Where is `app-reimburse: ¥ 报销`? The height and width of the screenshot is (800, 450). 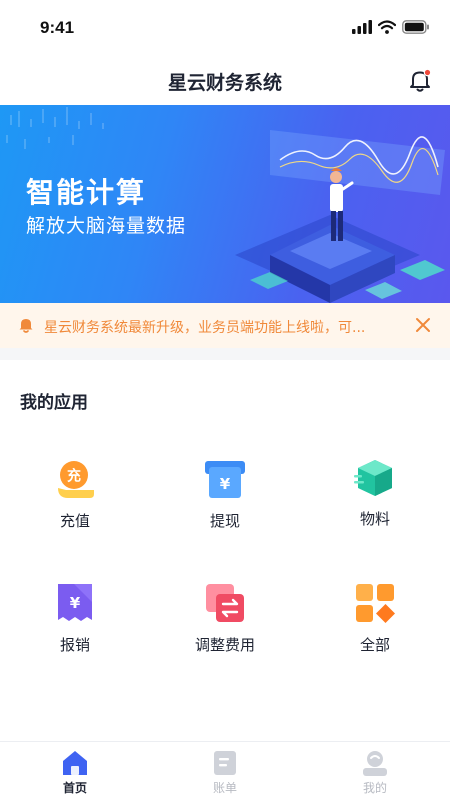 app-reimburse: ¥ 报销 is located at coordinates (75, 632).